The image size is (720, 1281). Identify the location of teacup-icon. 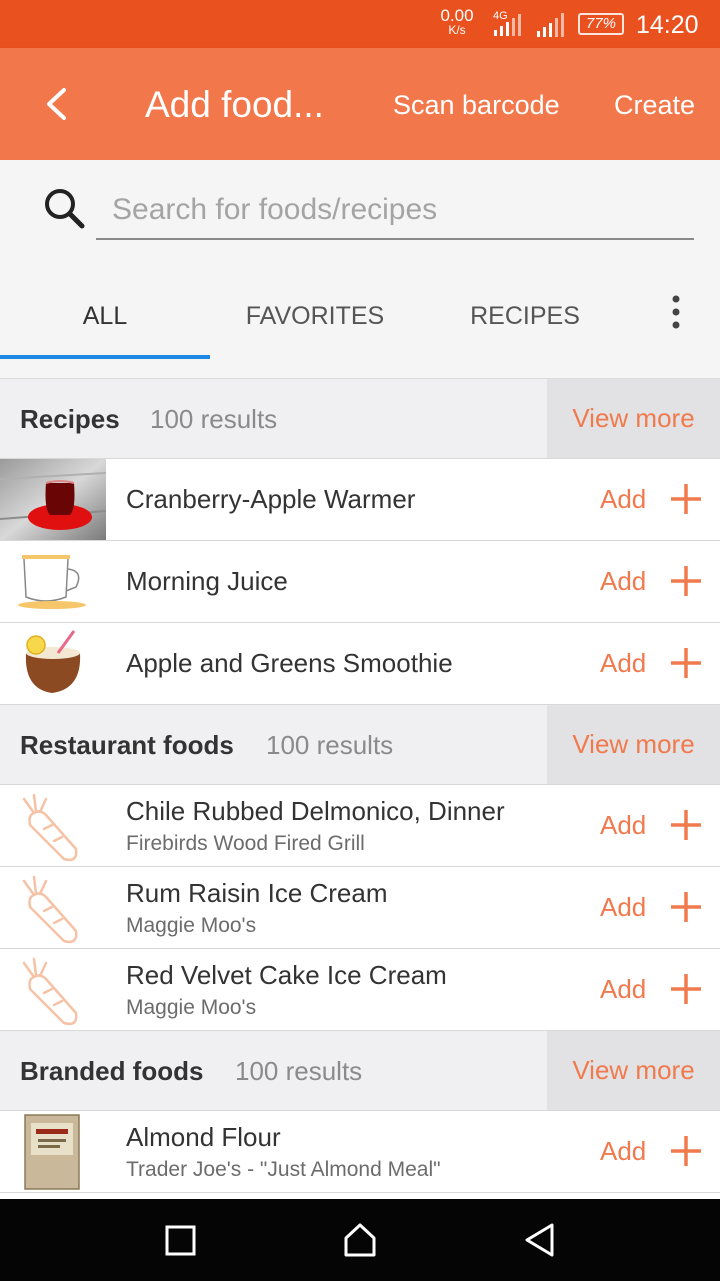
(52, 582).